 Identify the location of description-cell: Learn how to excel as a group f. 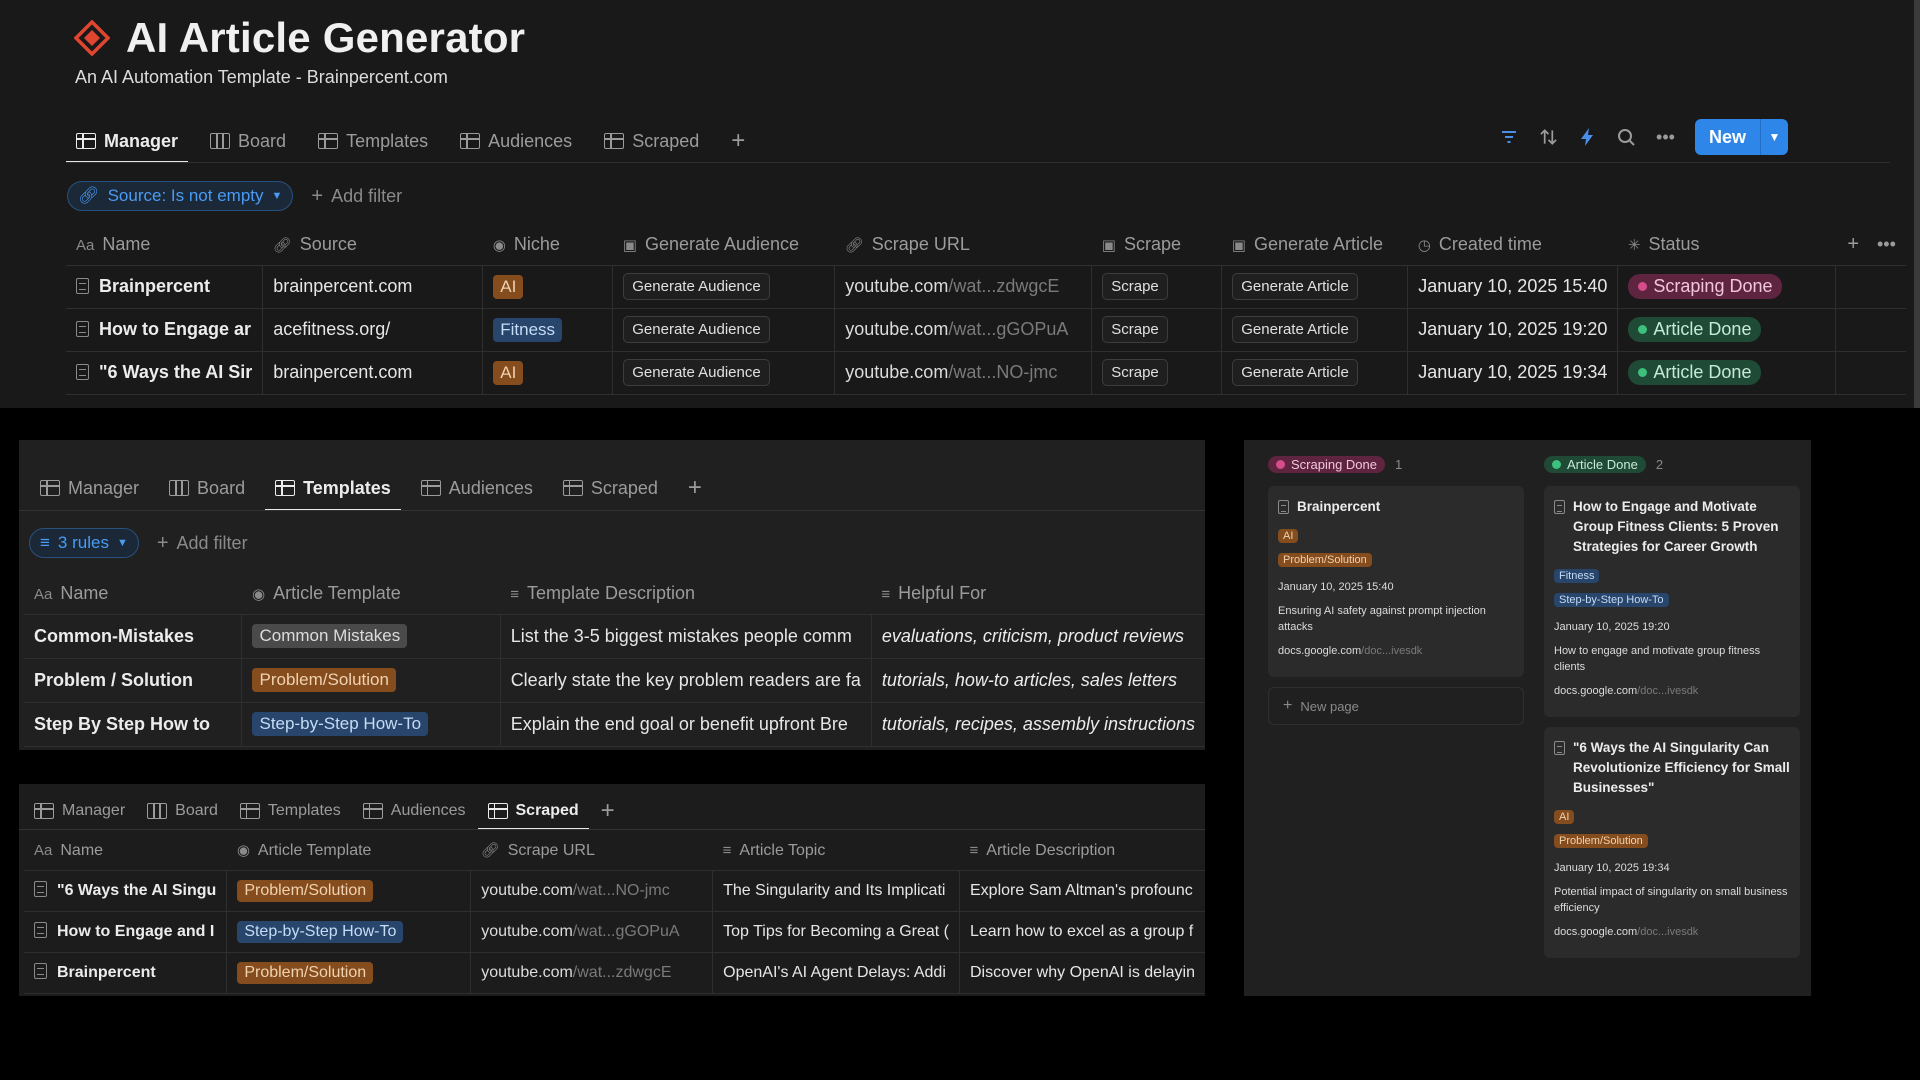
(1082, 932).